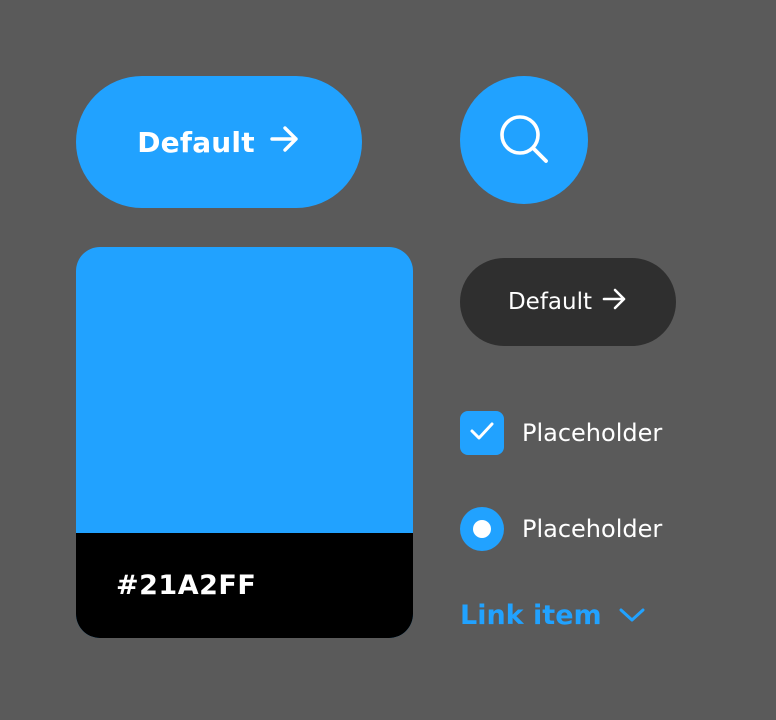  Describe the element at coordinates (592, 433) in the screenshot. I see `checkbox-label: Placeholder` at that location.